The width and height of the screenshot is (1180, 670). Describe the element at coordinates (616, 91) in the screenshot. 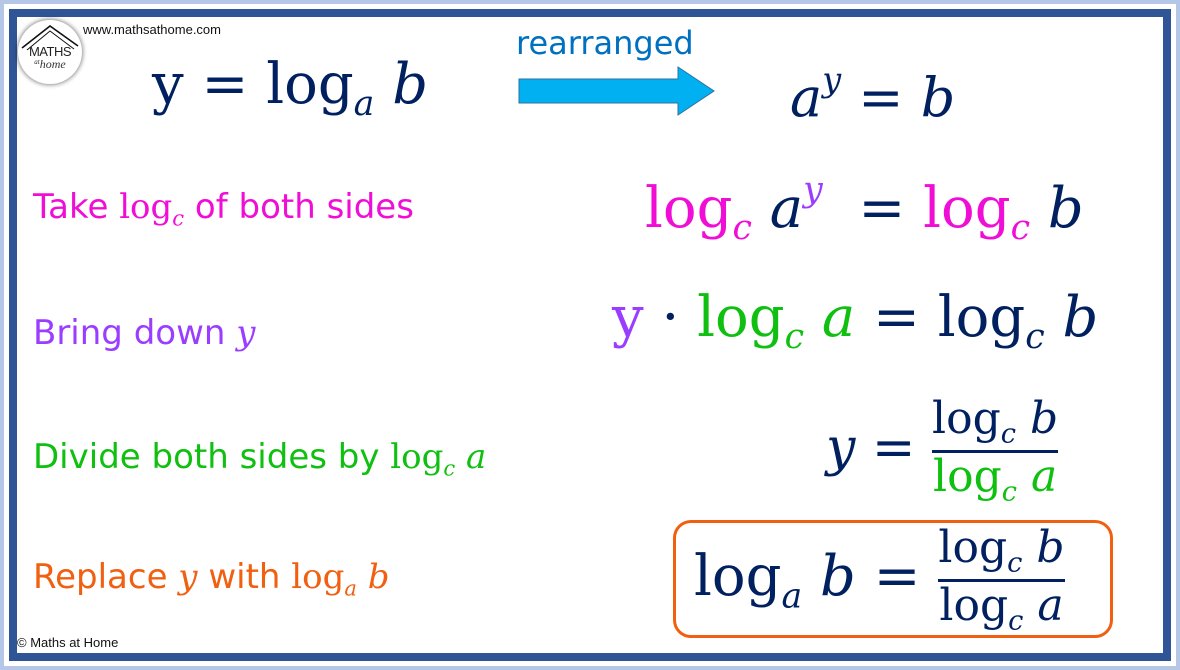

I see `right-arrow-icon` at that location.